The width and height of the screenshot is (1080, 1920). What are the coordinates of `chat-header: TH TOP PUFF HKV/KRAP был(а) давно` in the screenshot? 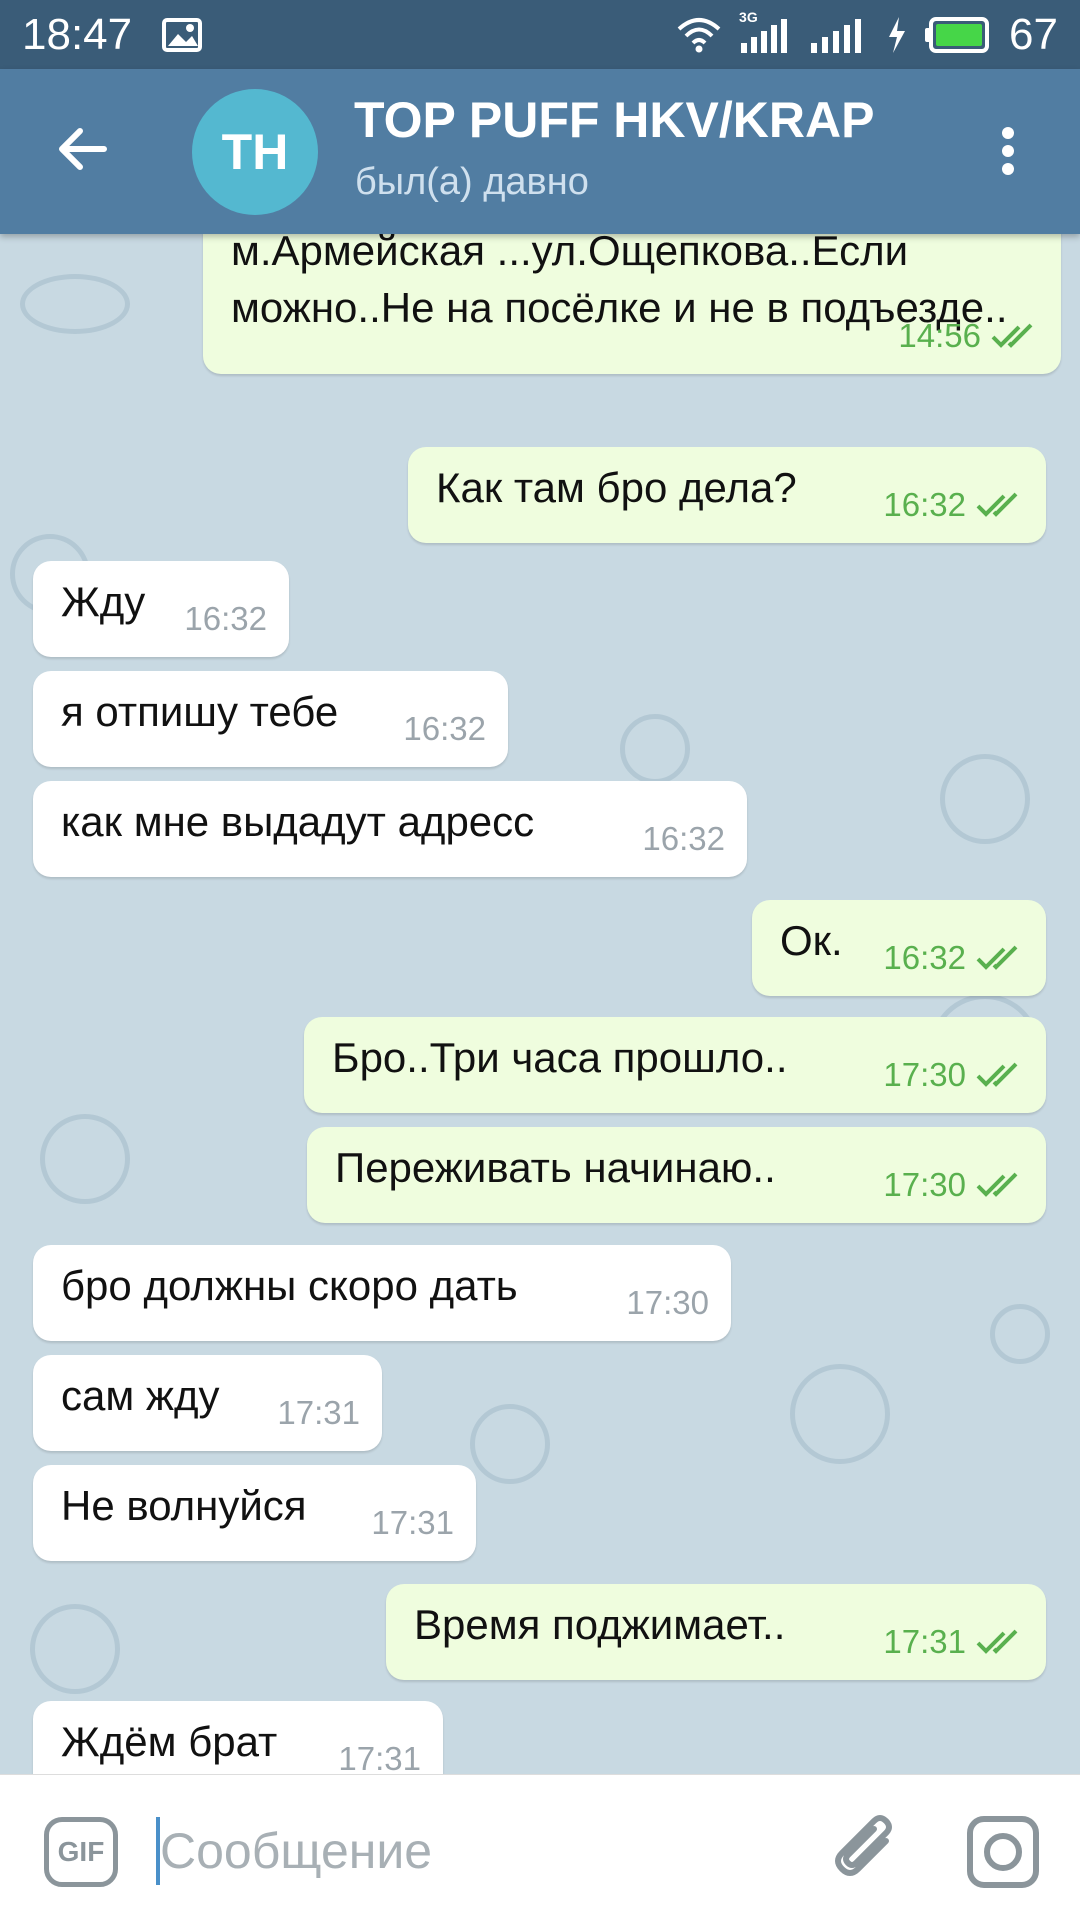 It's located at (540, 151).